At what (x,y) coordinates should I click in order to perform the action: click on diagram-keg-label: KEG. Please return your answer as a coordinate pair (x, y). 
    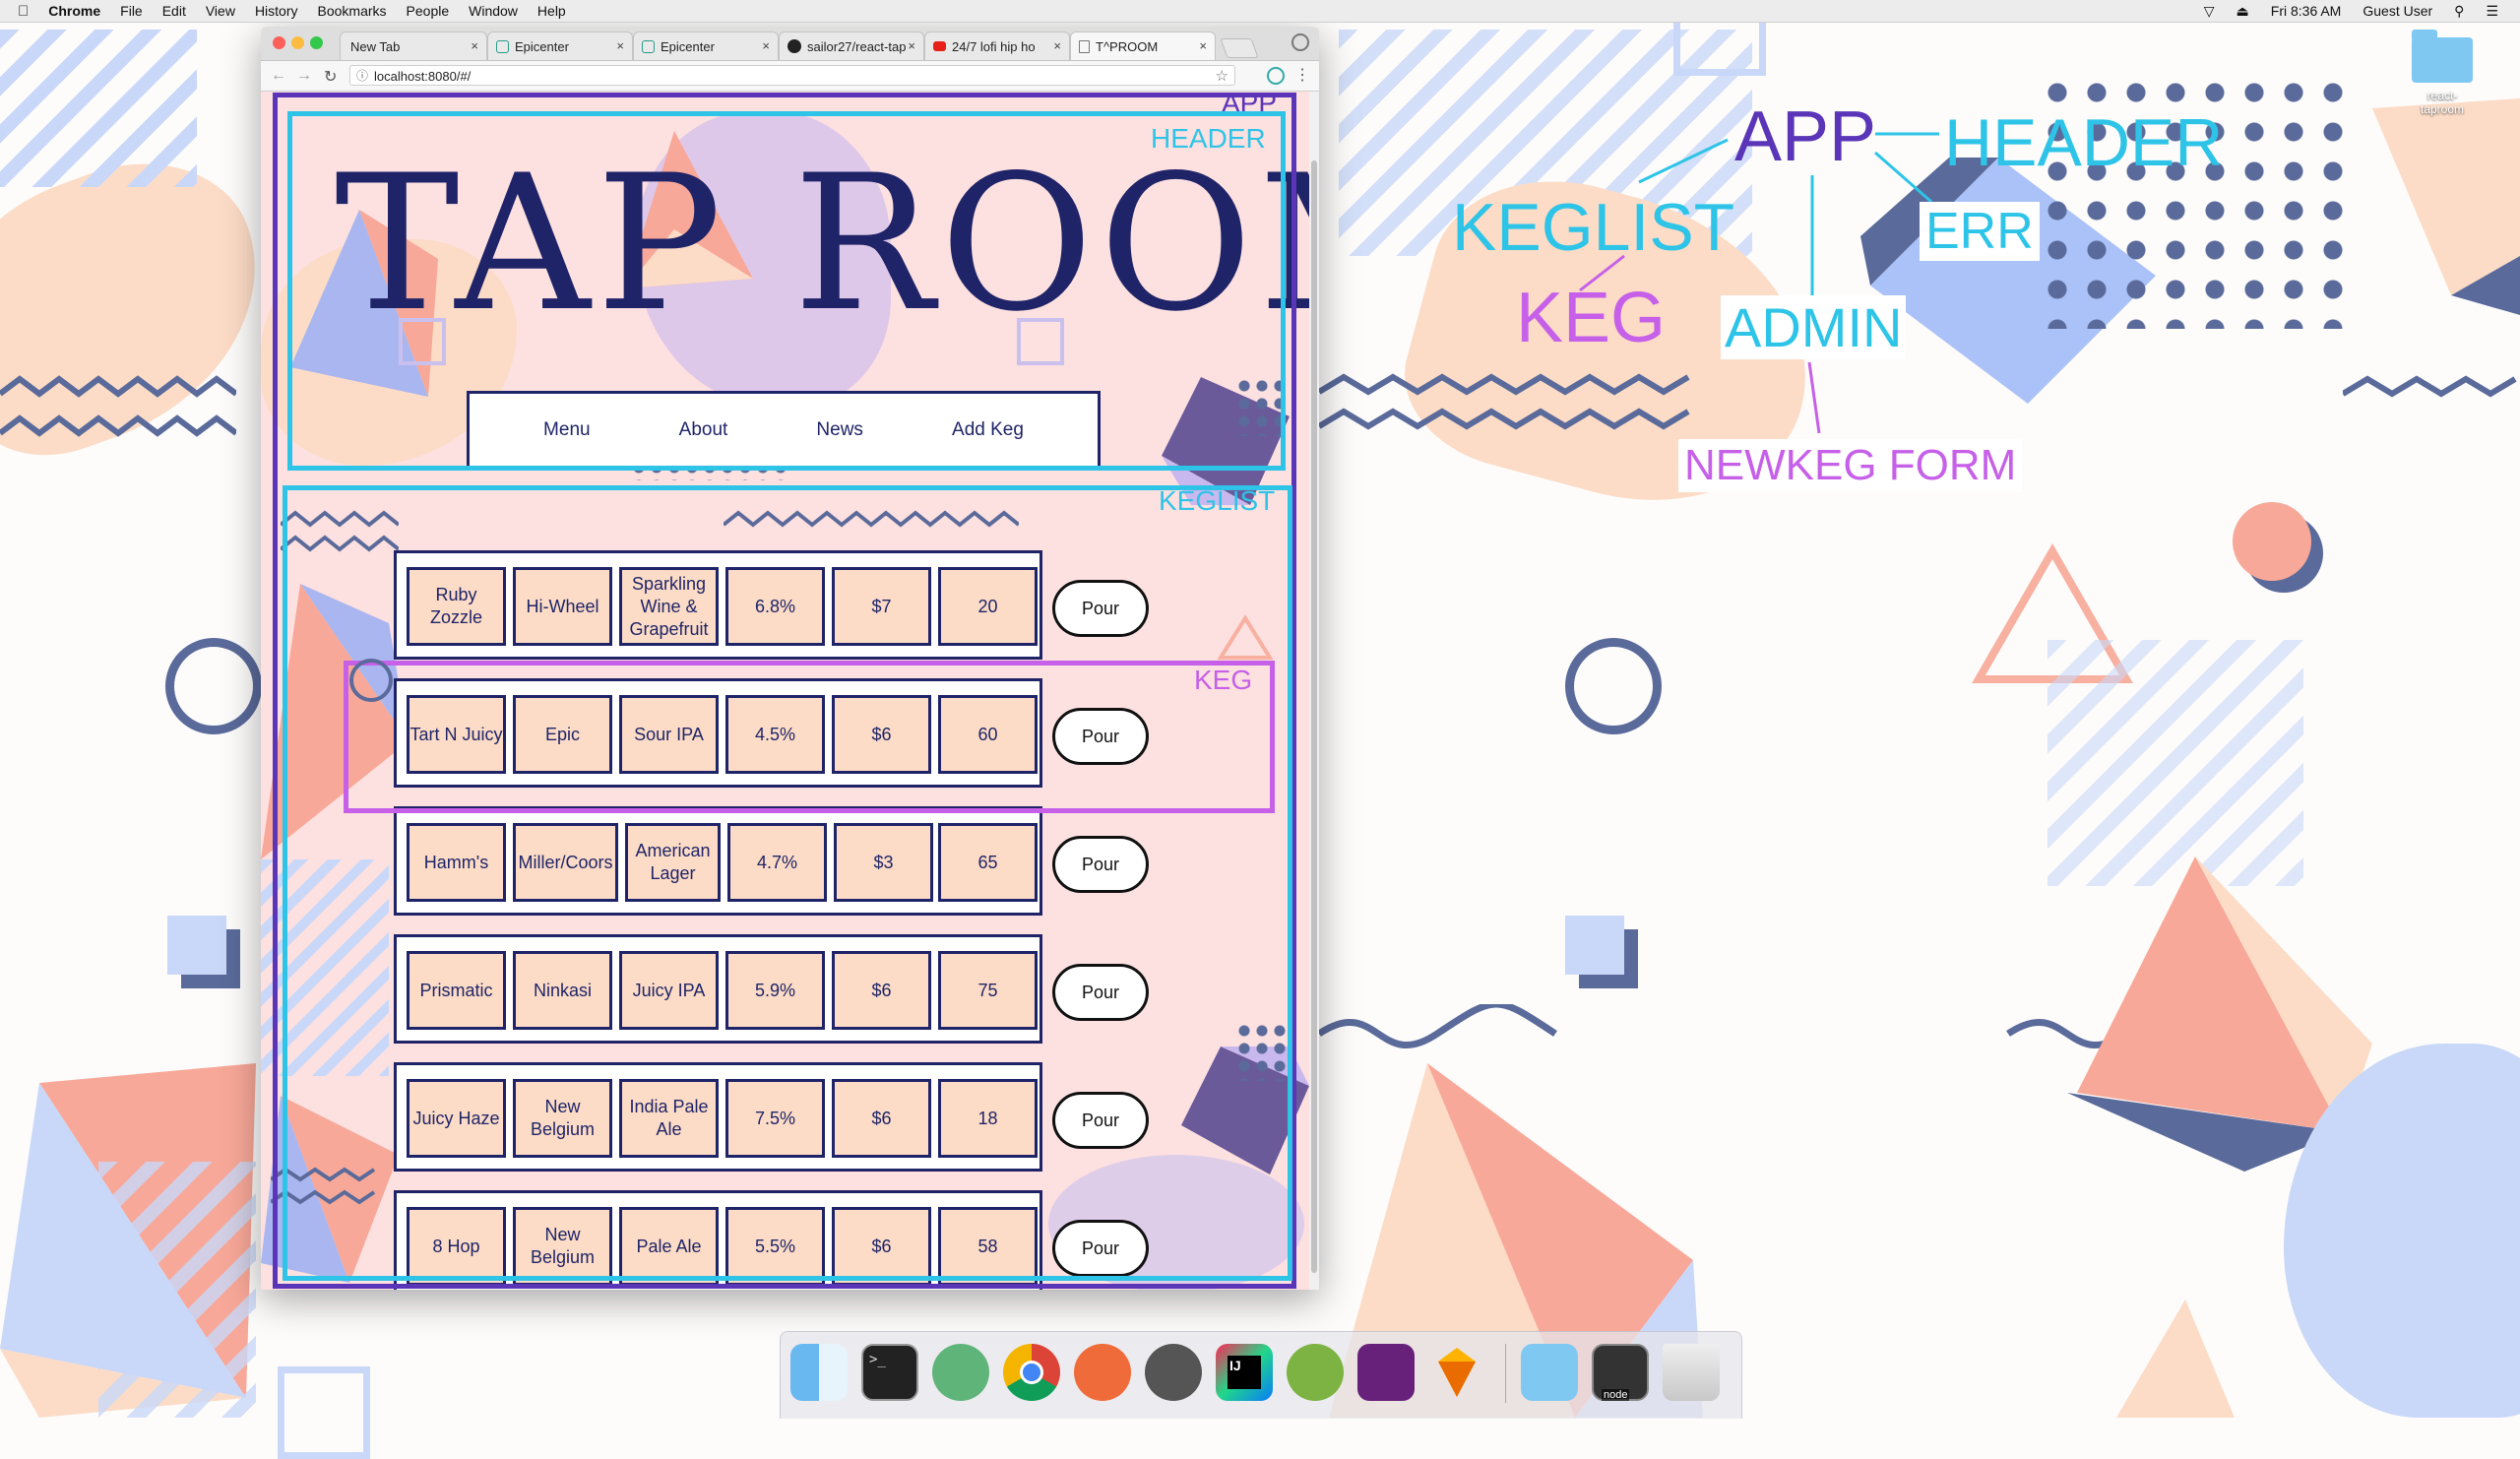
    Looking at the image, I should click on (1591, 318).